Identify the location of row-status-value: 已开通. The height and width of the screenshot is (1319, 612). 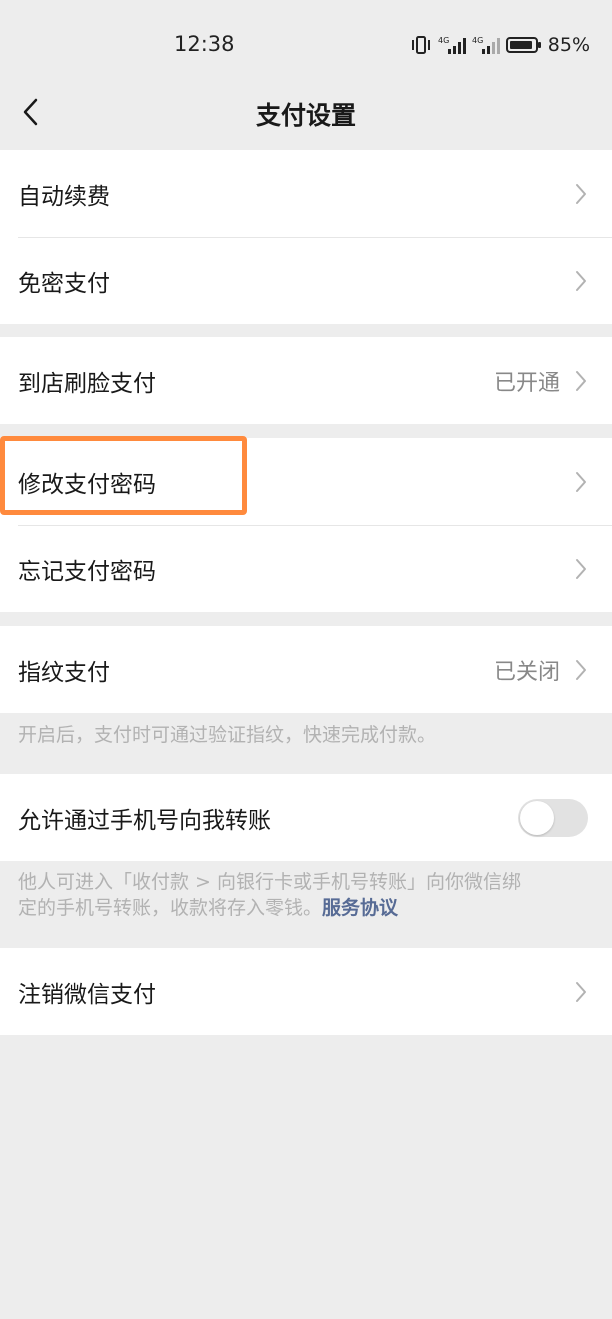
(526, 383).